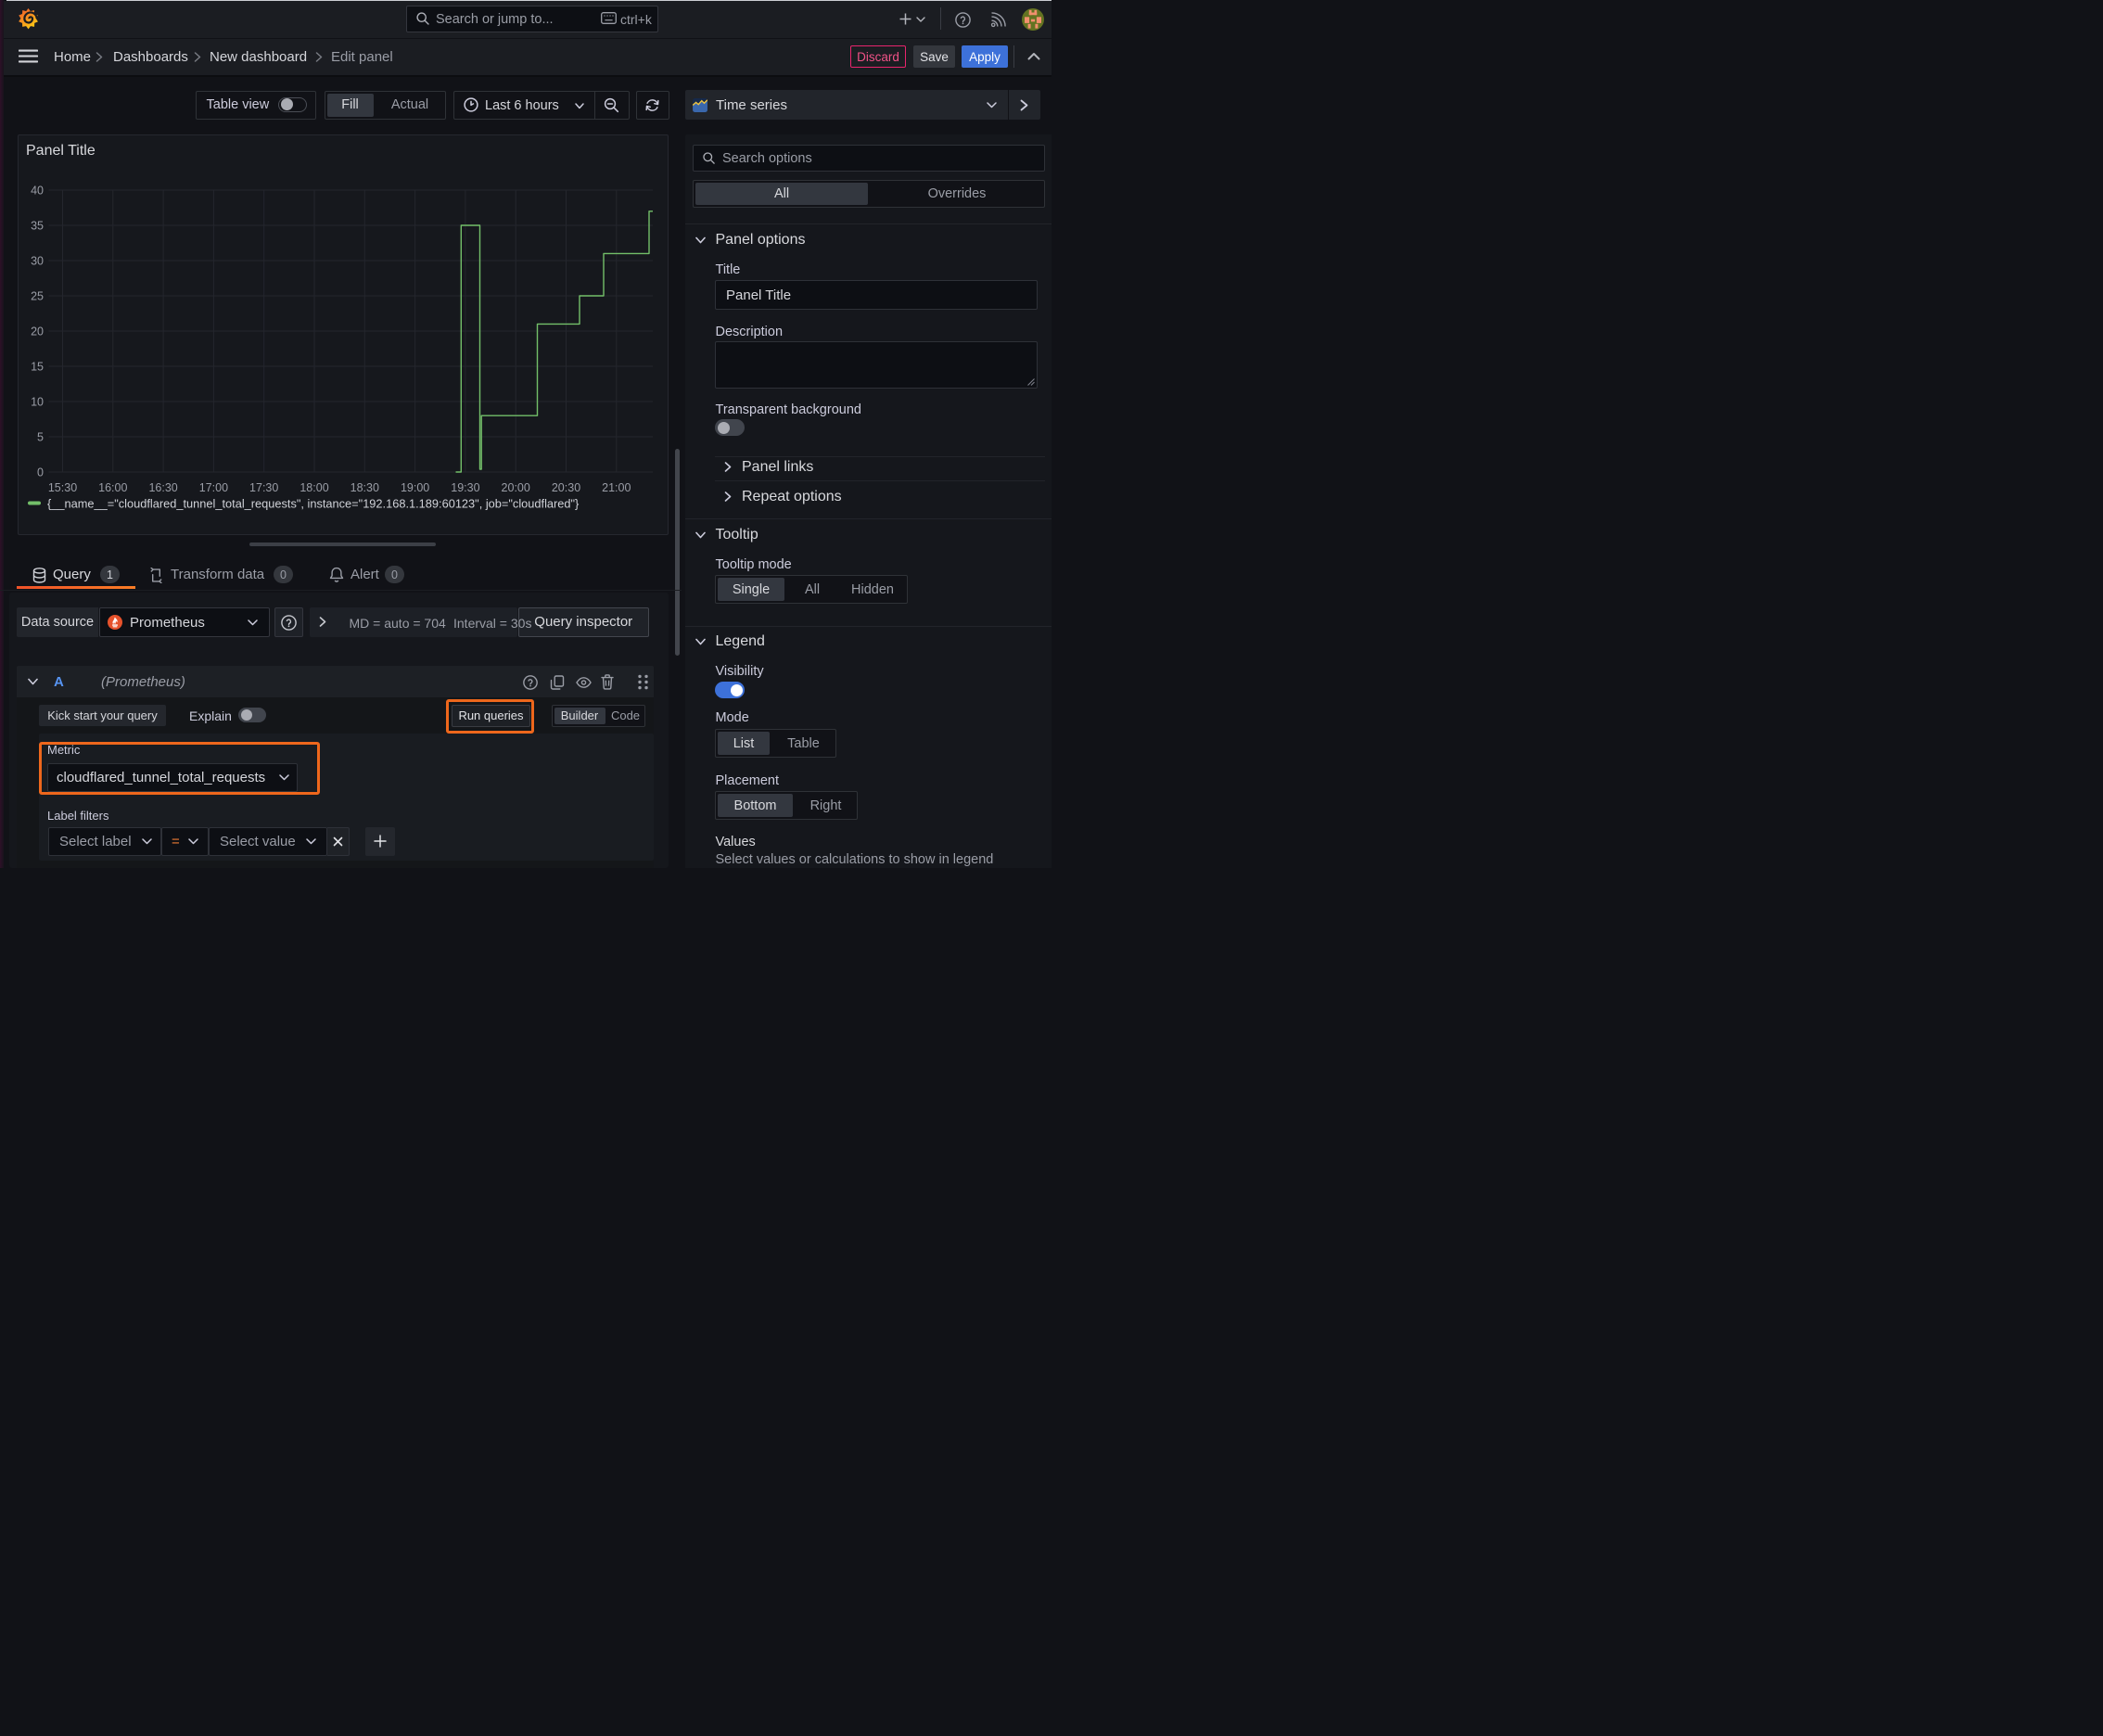 The width and height of the screenshot is (2103, 1736). I want to click on svg-text: 18:00, so click(314, 488).